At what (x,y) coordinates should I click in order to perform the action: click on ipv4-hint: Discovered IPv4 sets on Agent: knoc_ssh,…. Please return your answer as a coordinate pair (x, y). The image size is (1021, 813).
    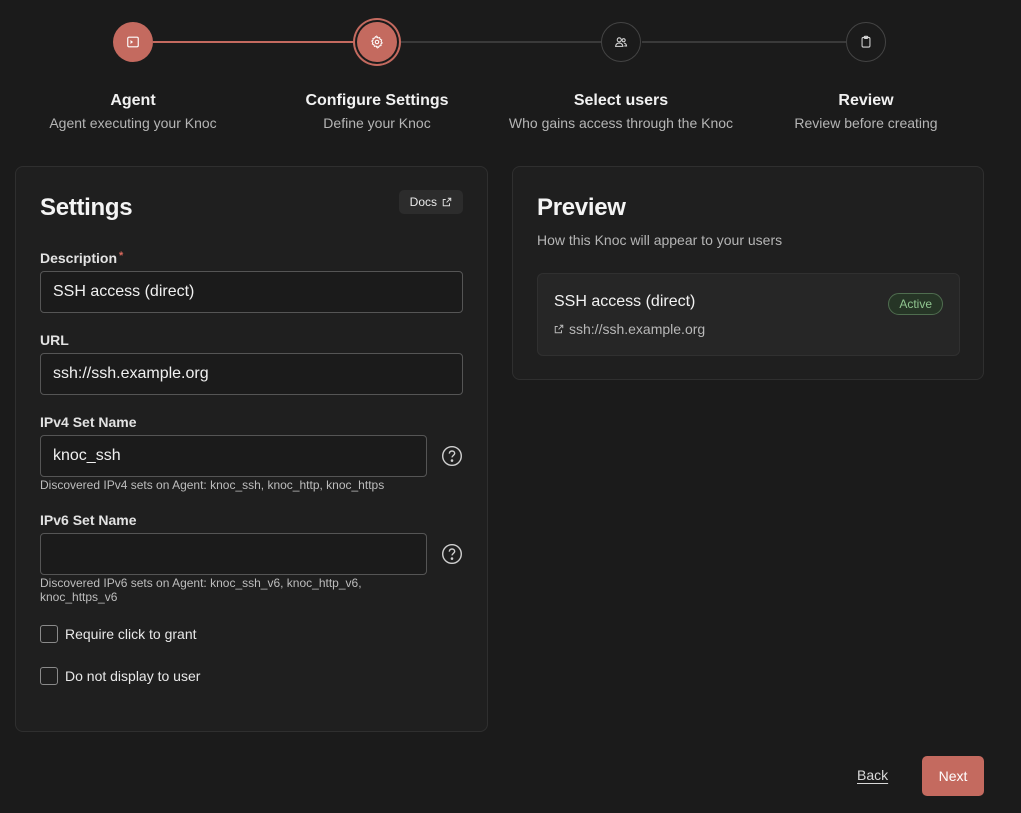
    Looking at the image, I should click on (212, 485).